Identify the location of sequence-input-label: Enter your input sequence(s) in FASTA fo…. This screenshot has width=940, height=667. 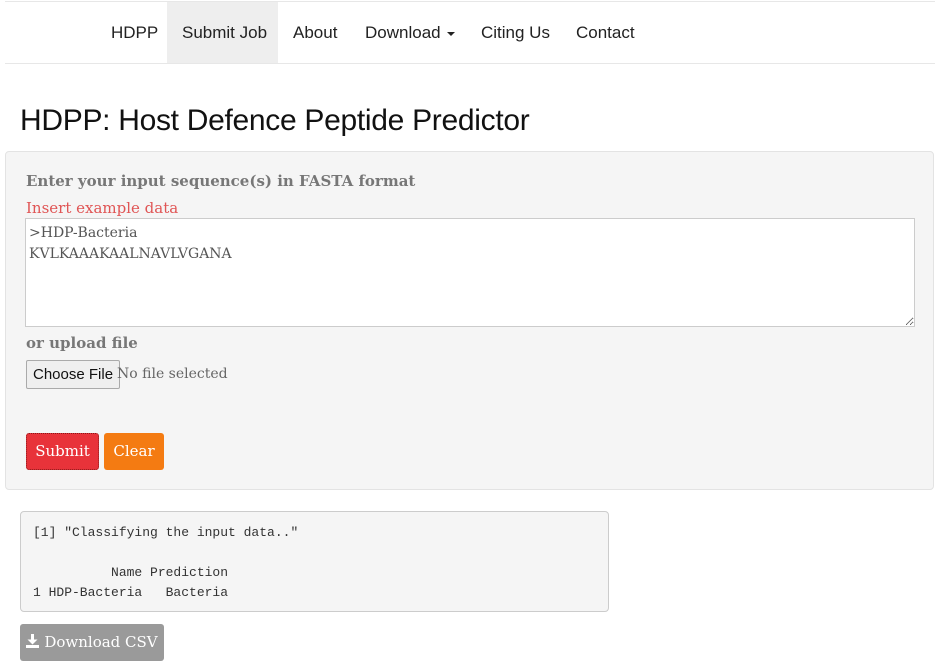
(221, 181).